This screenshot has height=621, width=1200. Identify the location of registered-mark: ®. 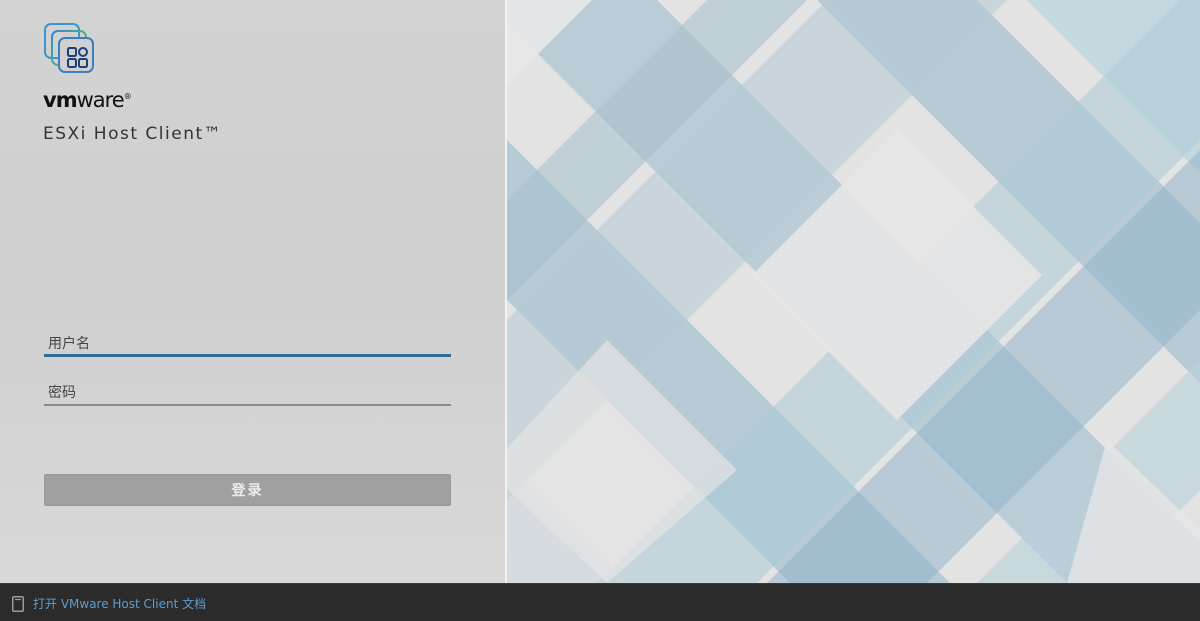
(127, 96).